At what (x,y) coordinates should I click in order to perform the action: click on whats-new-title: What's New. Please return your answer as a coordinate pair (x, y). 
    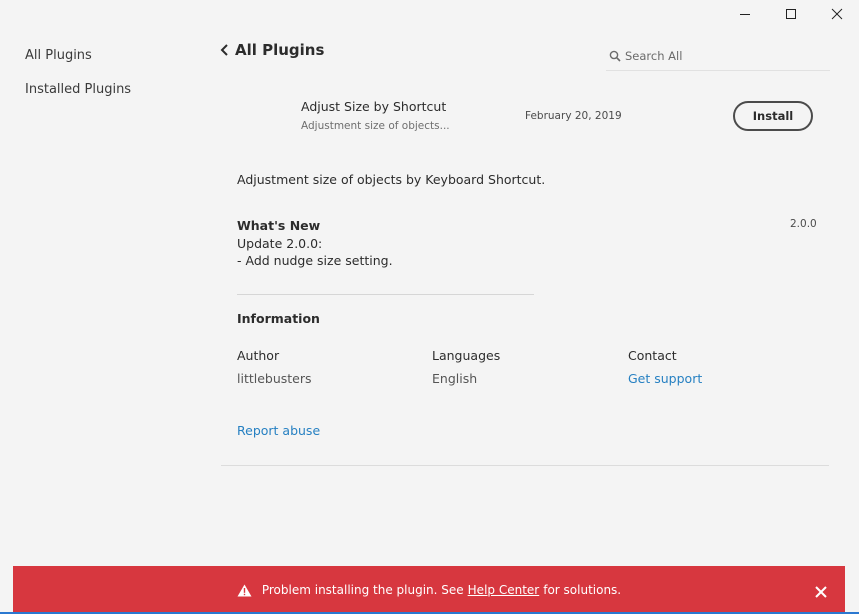
    Looking at the image, I should click on (279, 225).